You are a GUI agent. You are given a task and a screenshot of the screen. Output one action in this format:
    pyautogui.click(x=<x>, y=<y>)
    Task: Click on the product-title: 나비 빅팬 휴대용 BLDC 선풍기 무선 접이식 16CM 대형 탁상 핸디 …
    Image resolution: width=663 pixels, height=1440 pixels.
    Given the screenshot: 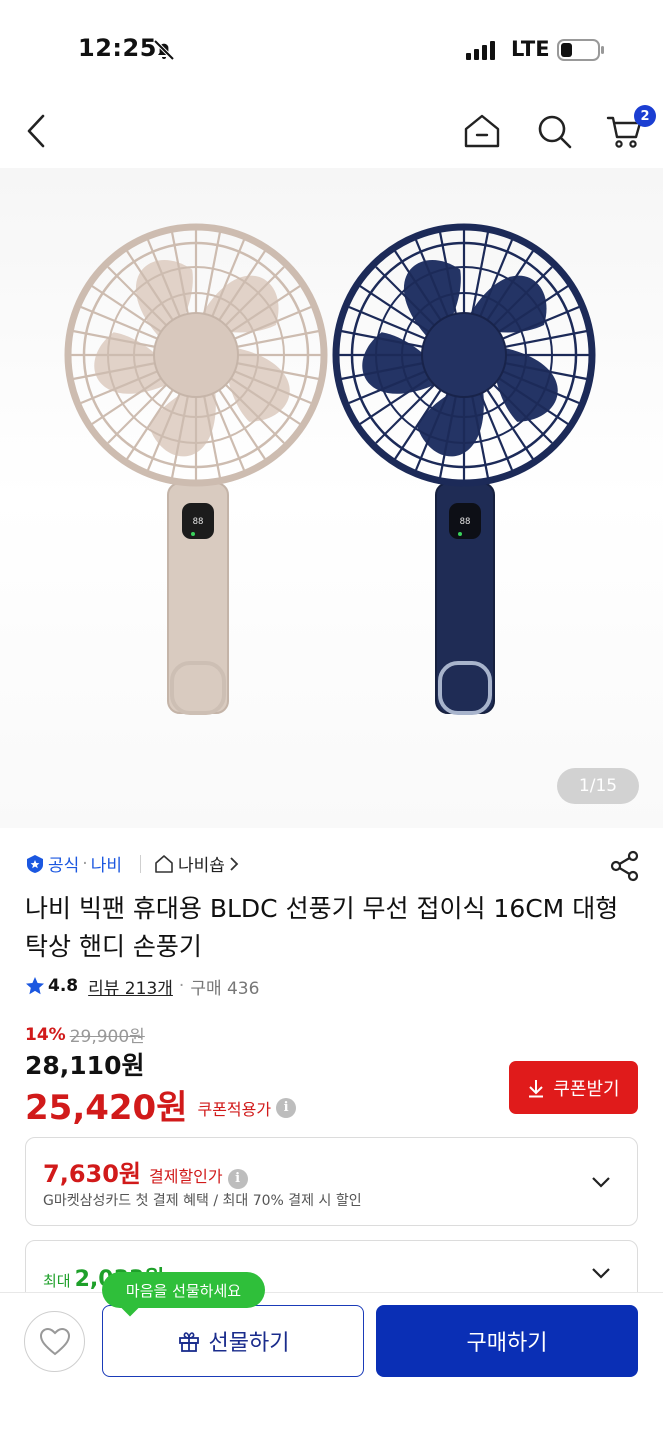 What is the action you would take?
    pyautogui.click(x=322, y=927)
    